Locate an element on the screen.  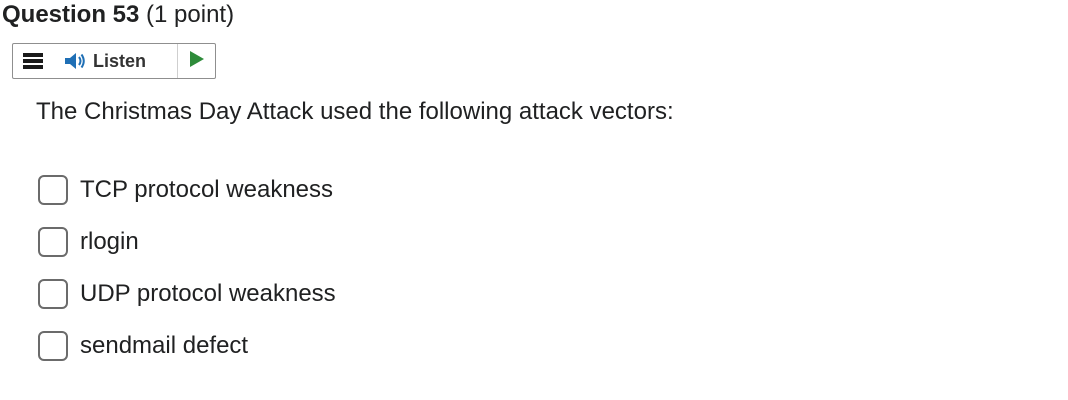
answer-option: sendmail defect is located at coordinates (187, 346).